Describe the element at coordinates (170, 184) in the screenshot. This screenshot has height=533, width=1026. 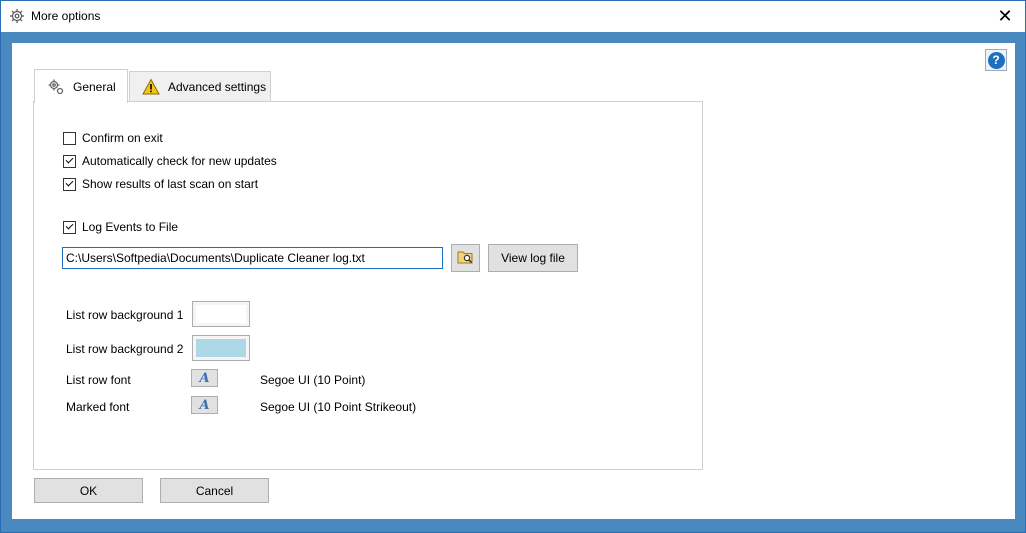
I see `show-results-label: Show results of last scan on start` at that location.